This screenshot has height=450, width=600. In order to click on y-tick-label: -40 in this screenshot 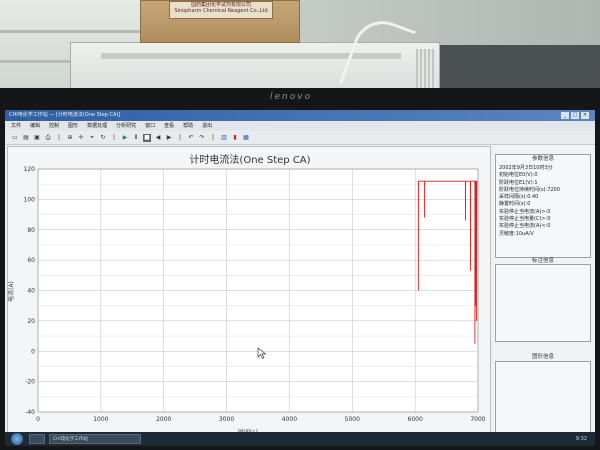, I will do `click(30, 412)`.